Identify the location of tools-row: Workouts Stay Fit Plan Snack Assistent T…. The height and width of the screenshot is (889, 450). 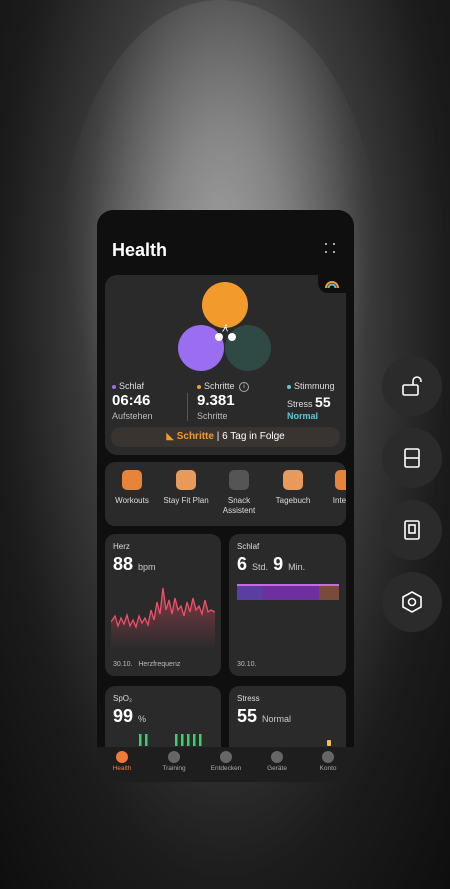
(225, 494).